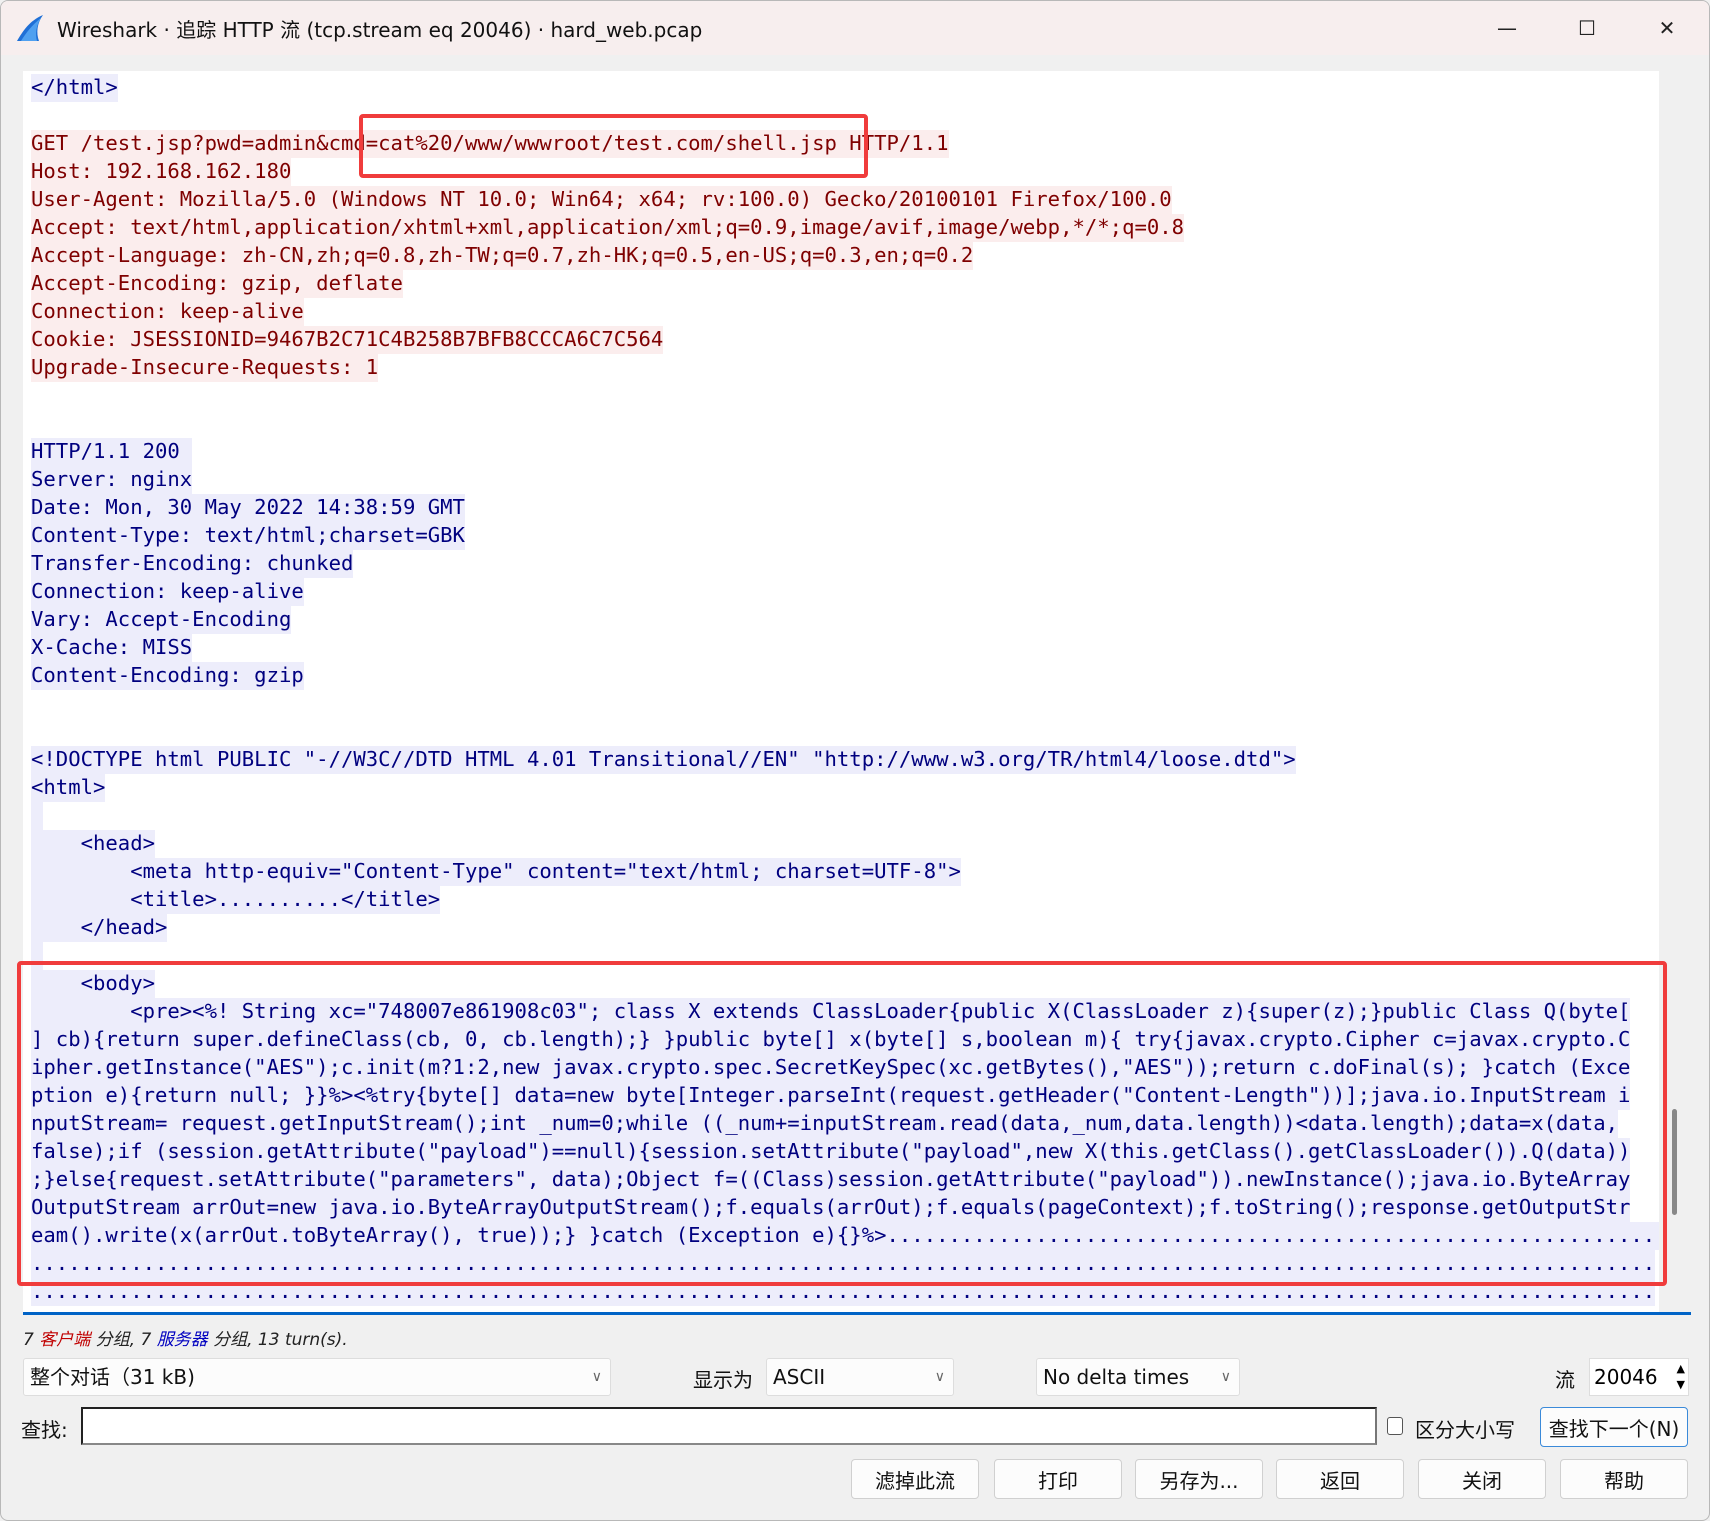  What do you see at coordinates (1624, 1479) in the screenshot?
I see `help-button: 帮助` at bounding box center [1624, 1479].